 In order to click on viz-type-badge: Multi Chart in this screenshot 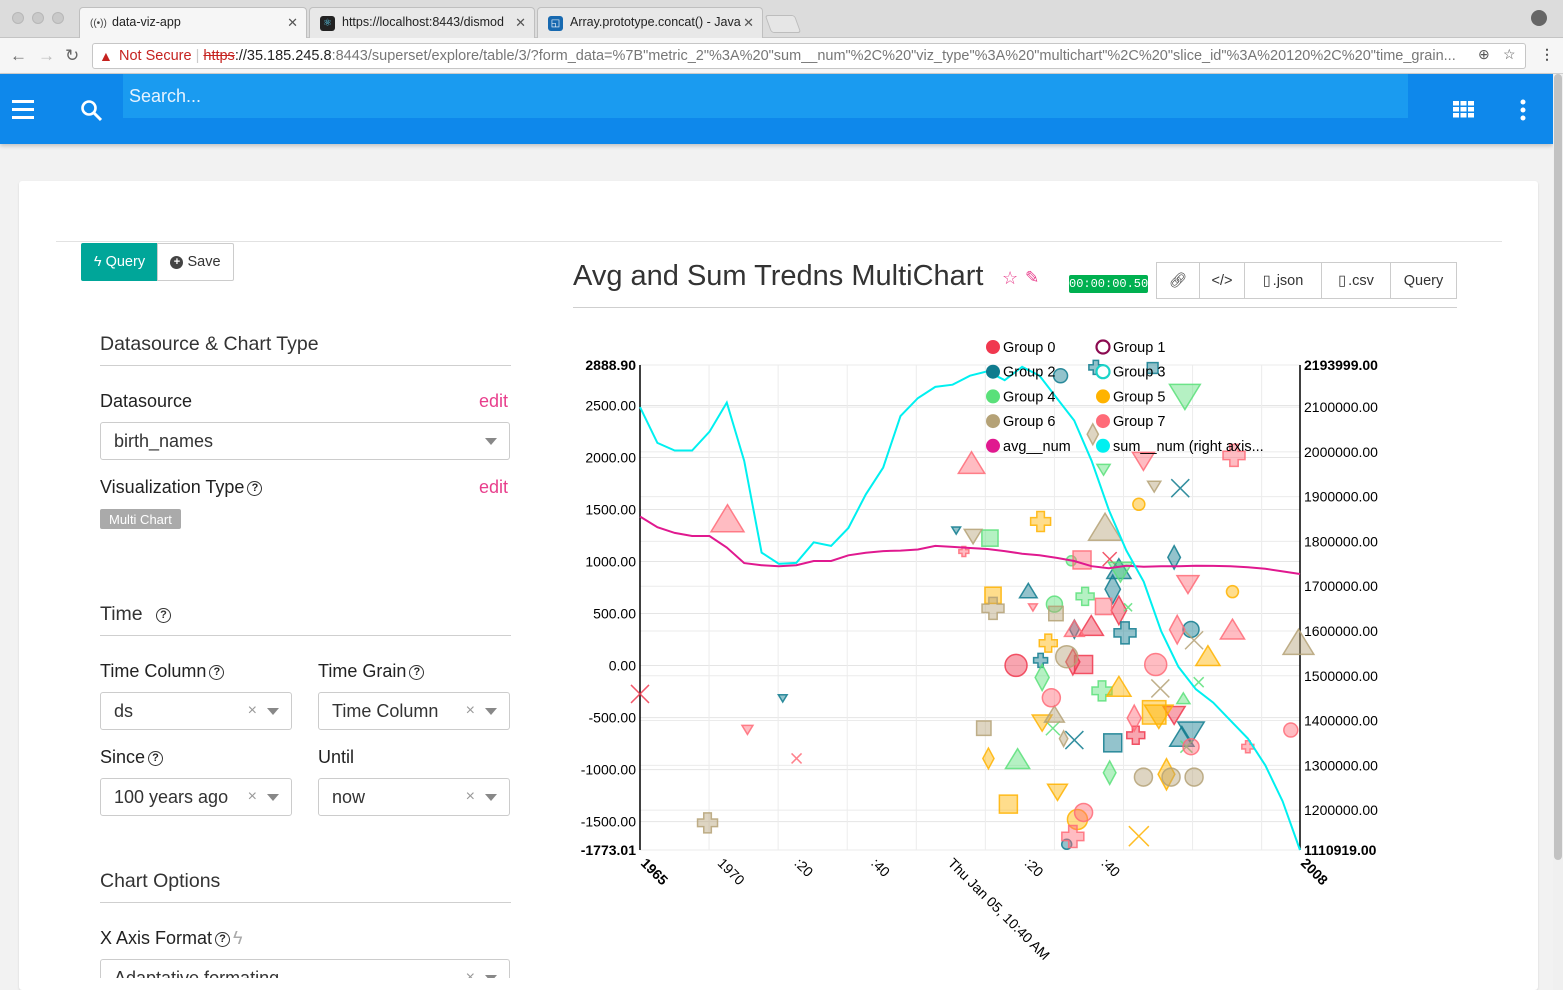, I will do `click(140, 519)`.